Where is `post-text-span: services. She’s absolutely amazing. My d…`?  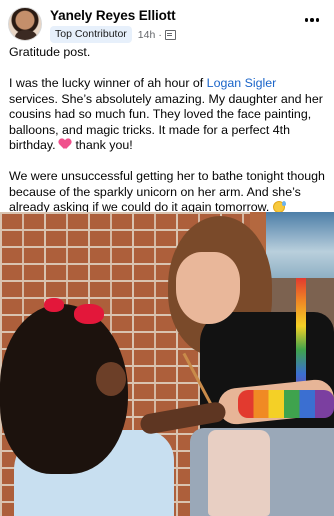 post-text-span: services. She’s absolutely amazing. My d… is located at coordinates (166, 122).